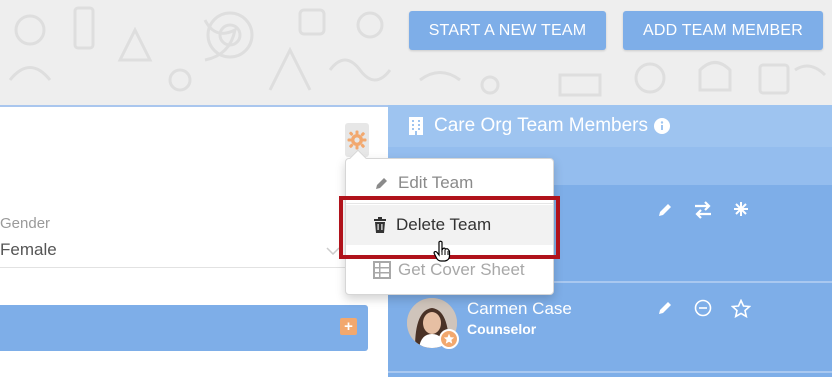  What do you see at coordinates (357, 140) in the screenshot?
I see `gear-icon` at bounding box center [357, 140].